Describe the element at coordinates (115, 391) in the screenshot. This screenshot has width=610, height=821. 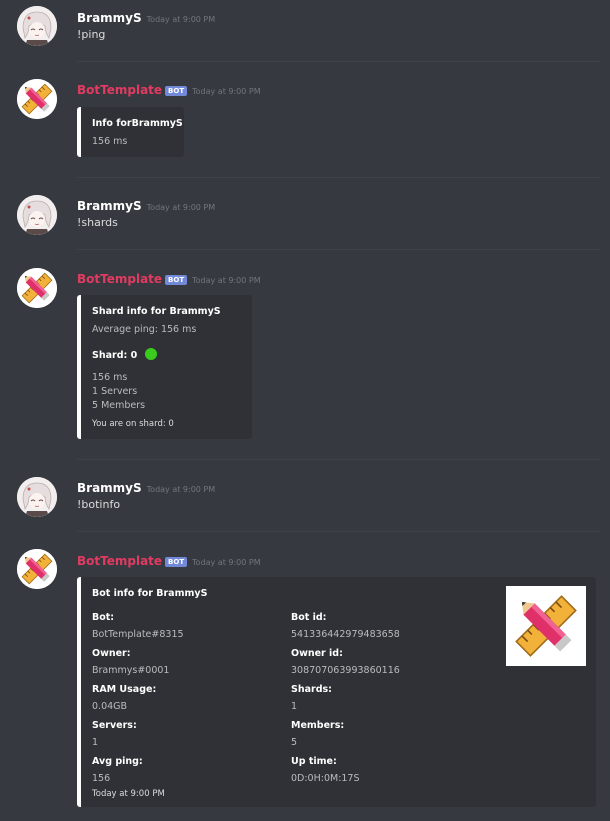
I see `shard-servers: 1 Servers` at that location.